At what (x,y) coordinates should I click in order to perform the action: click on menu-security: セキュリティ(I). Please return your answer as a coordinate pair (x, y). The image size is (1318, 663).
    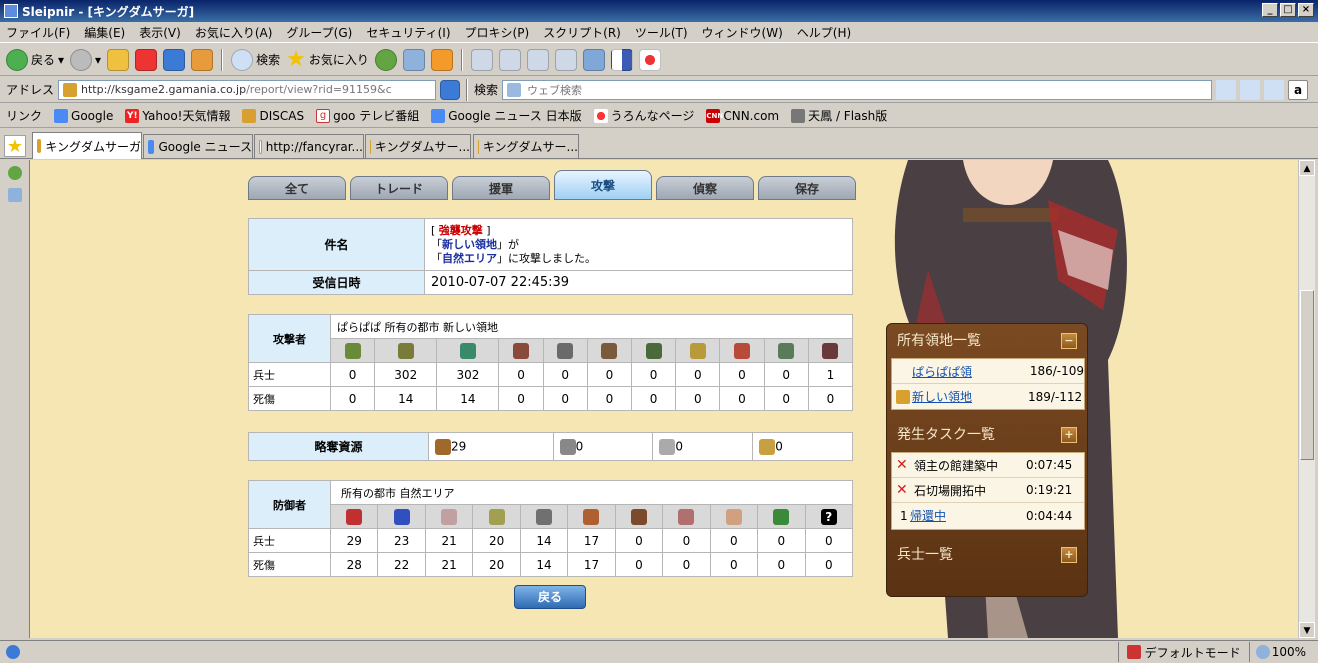
    Looking at the image, I should click on (408, 32).